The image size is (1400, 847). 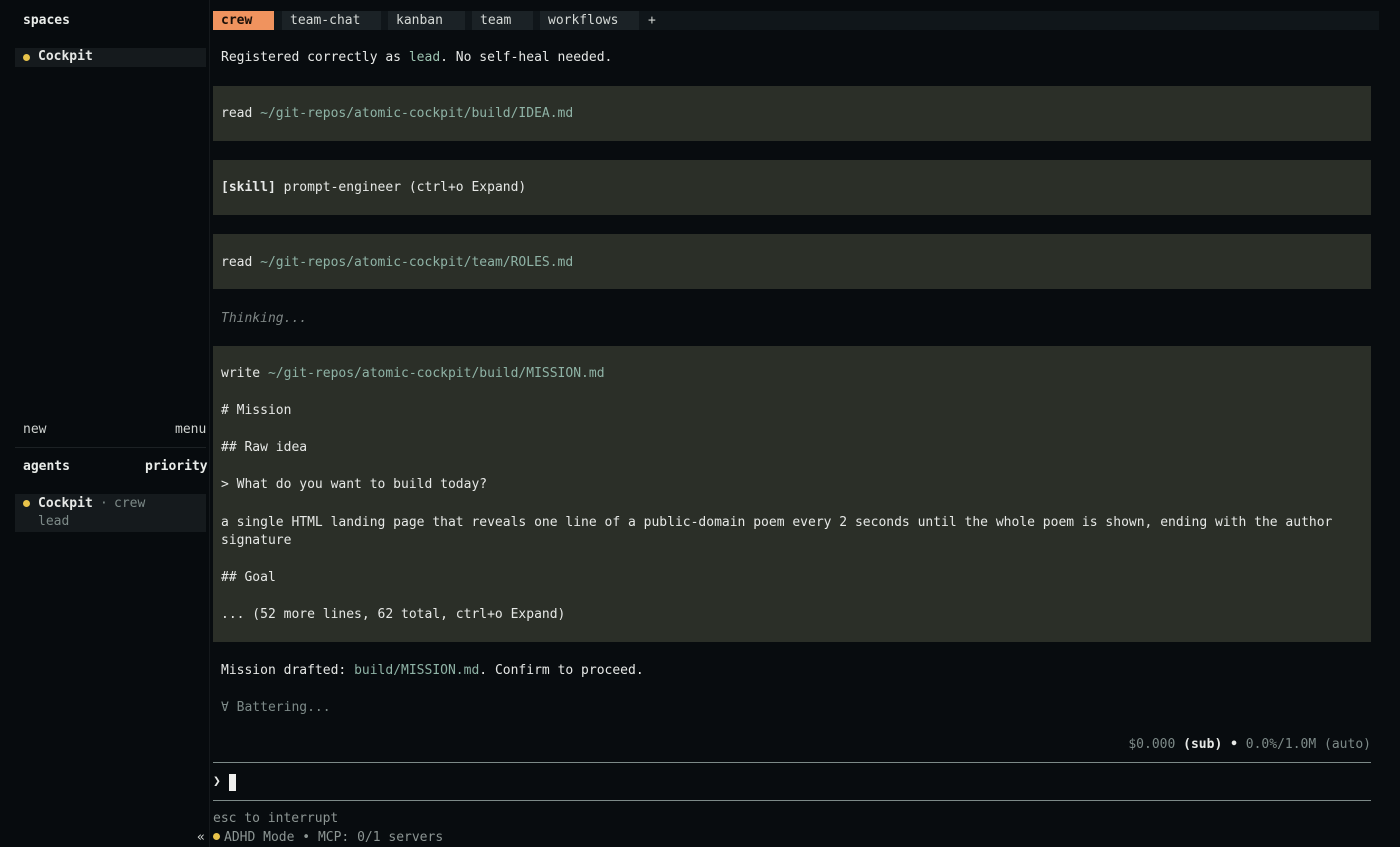 I want to click on tab-workflows: workflows, so click(x=589, y=20).